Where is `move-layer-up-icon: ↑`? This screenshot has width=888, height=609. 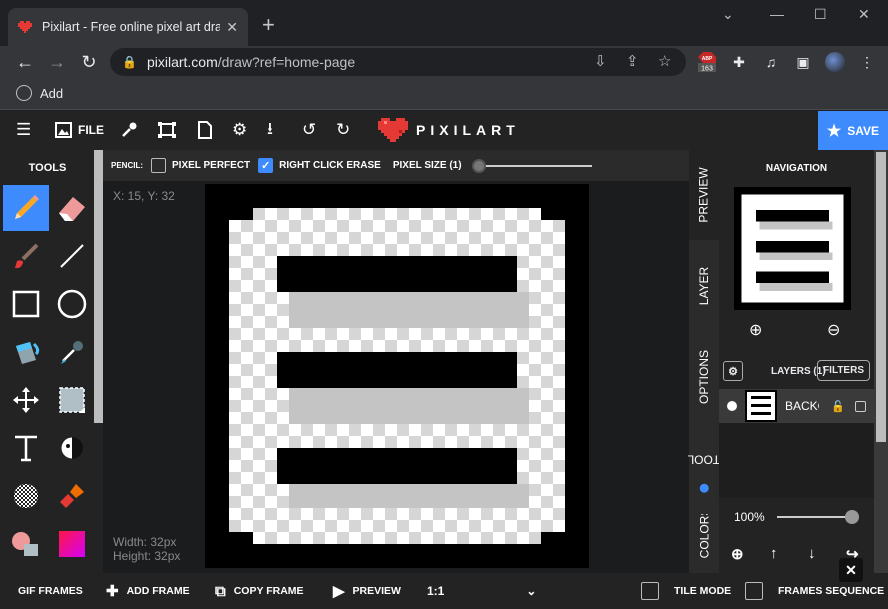
move-layer-up-icon: ↑ is located at coordinates (774, 553).